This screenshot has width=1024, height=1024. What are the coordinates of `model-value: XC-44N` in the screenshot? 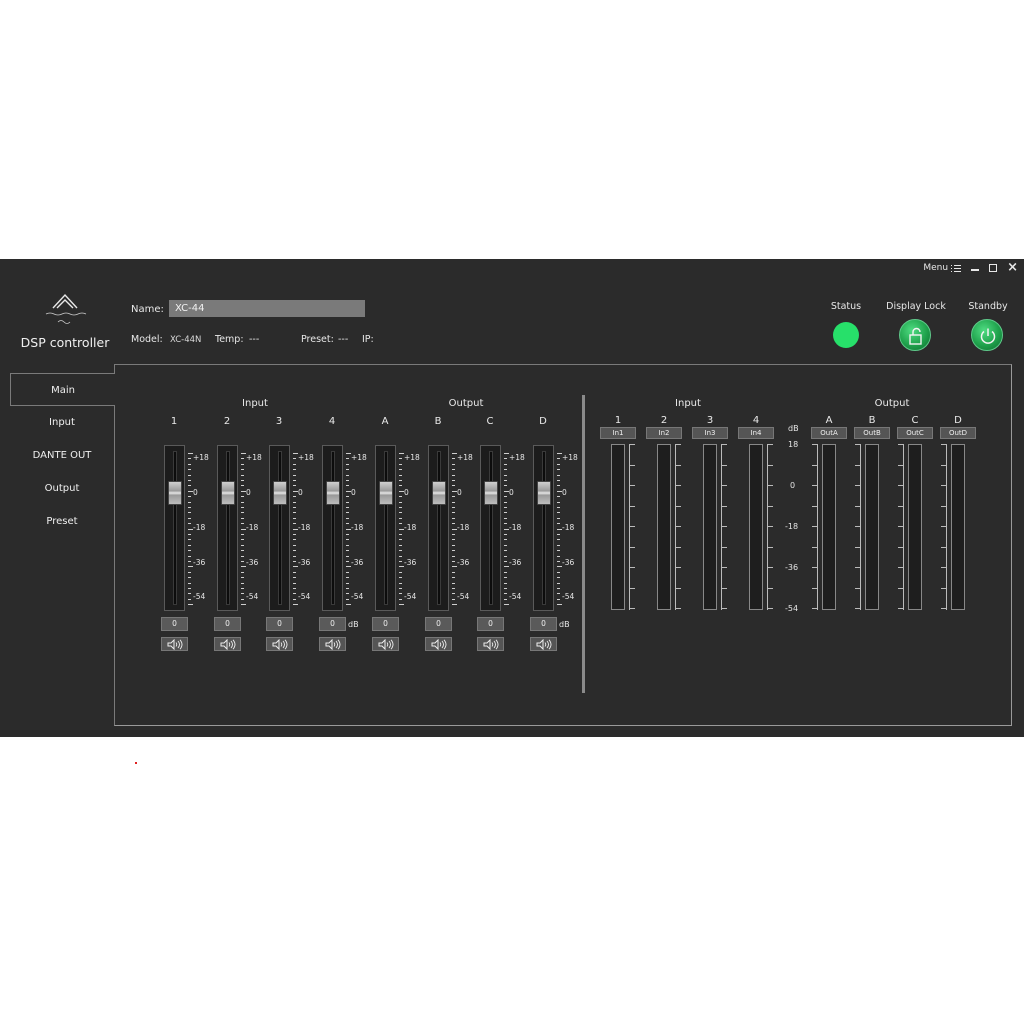 It's located at (186, 340).